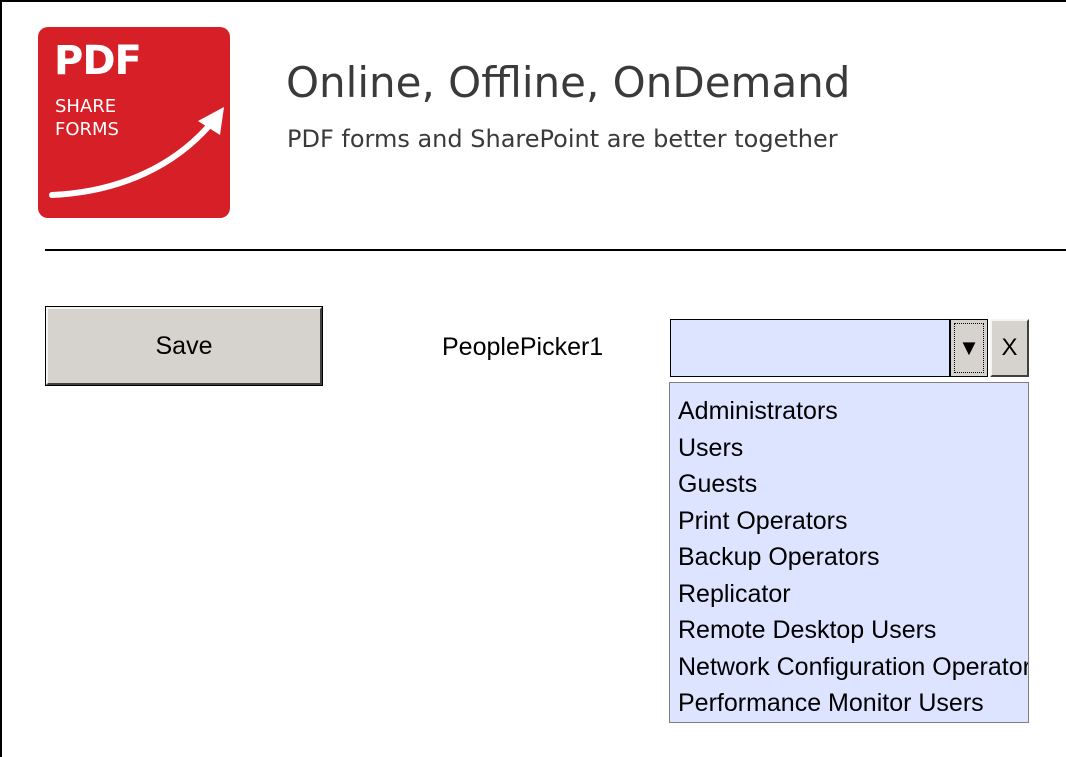  What do you see at coordinates (849, 703) in the screenshot?
I see `list-item: Performance Monitor Users` at bounding box center [849, 703].